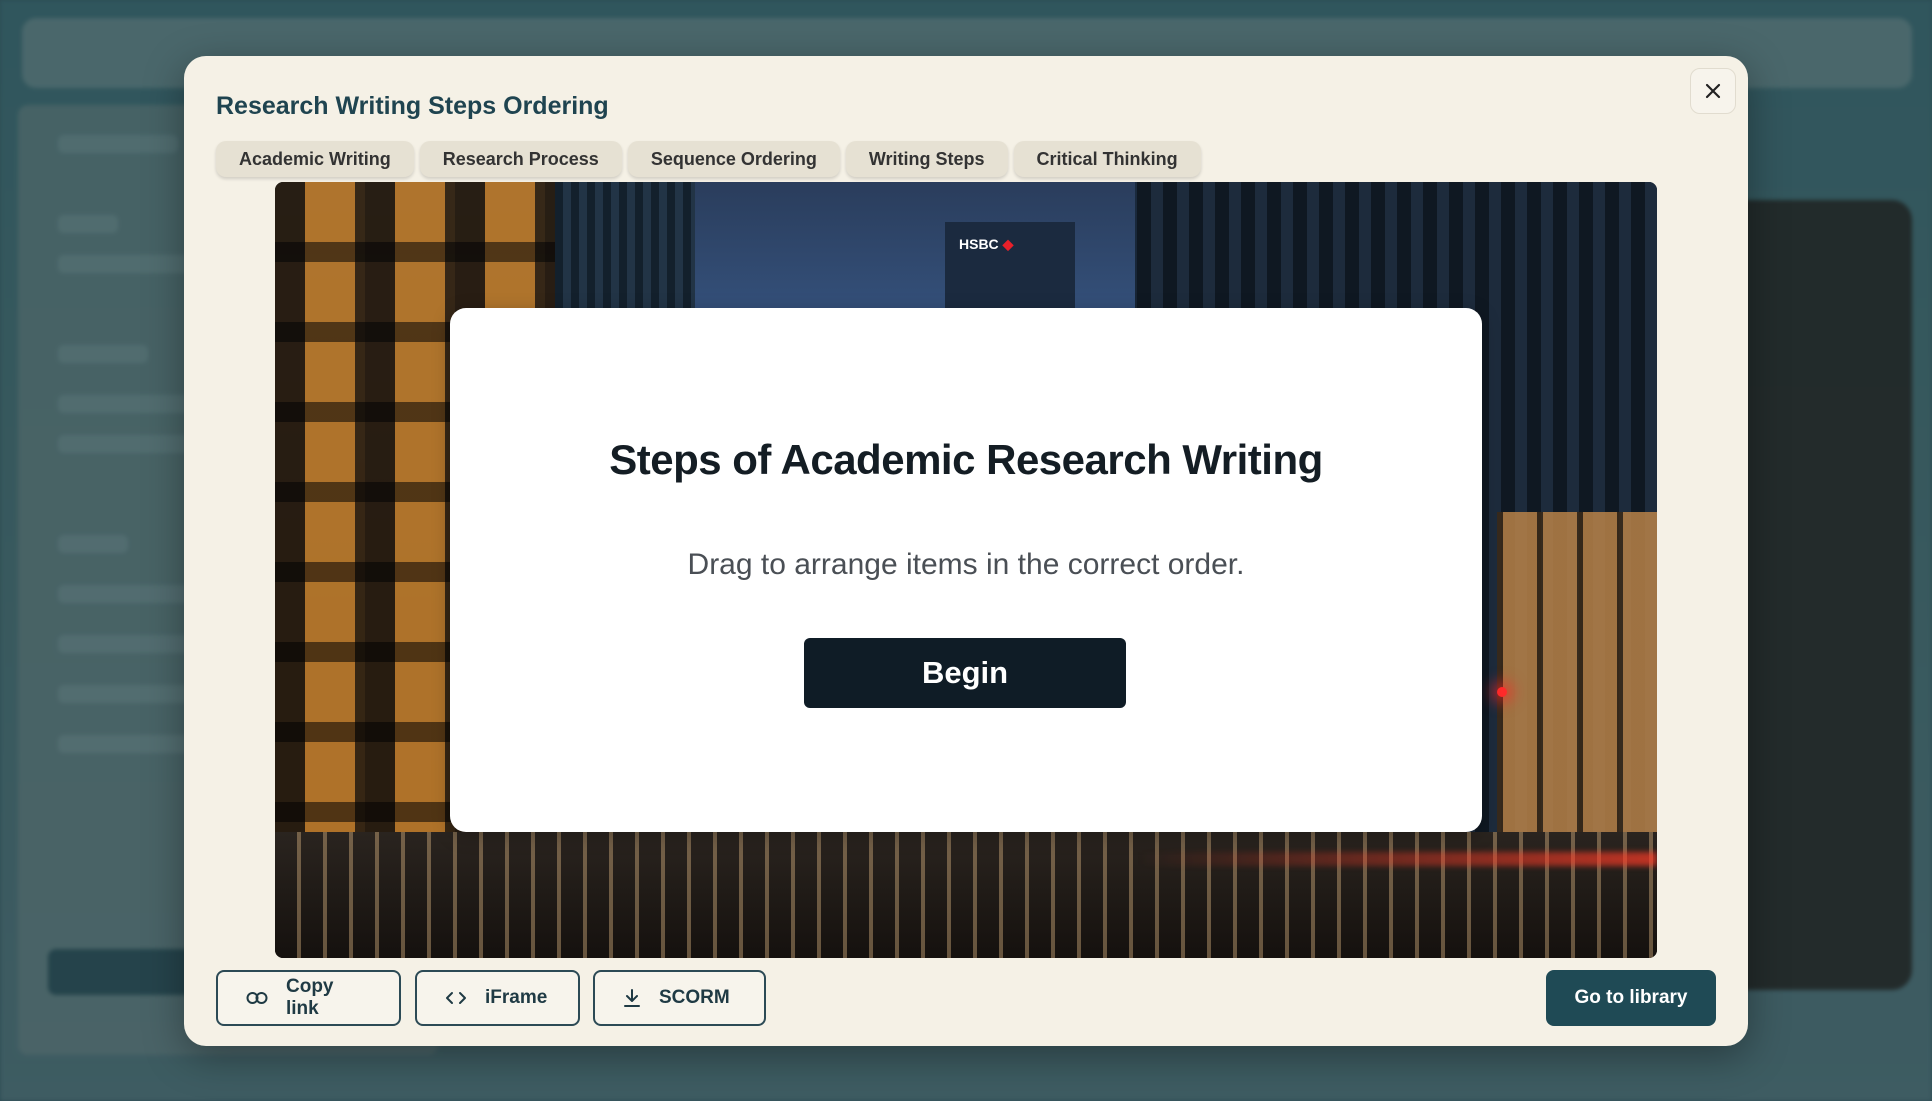  What do you see at coordinates (315, 159) in the screenshot?
I see `tab-academic-writing: Academic Writing` at bounding box center [315, 159].